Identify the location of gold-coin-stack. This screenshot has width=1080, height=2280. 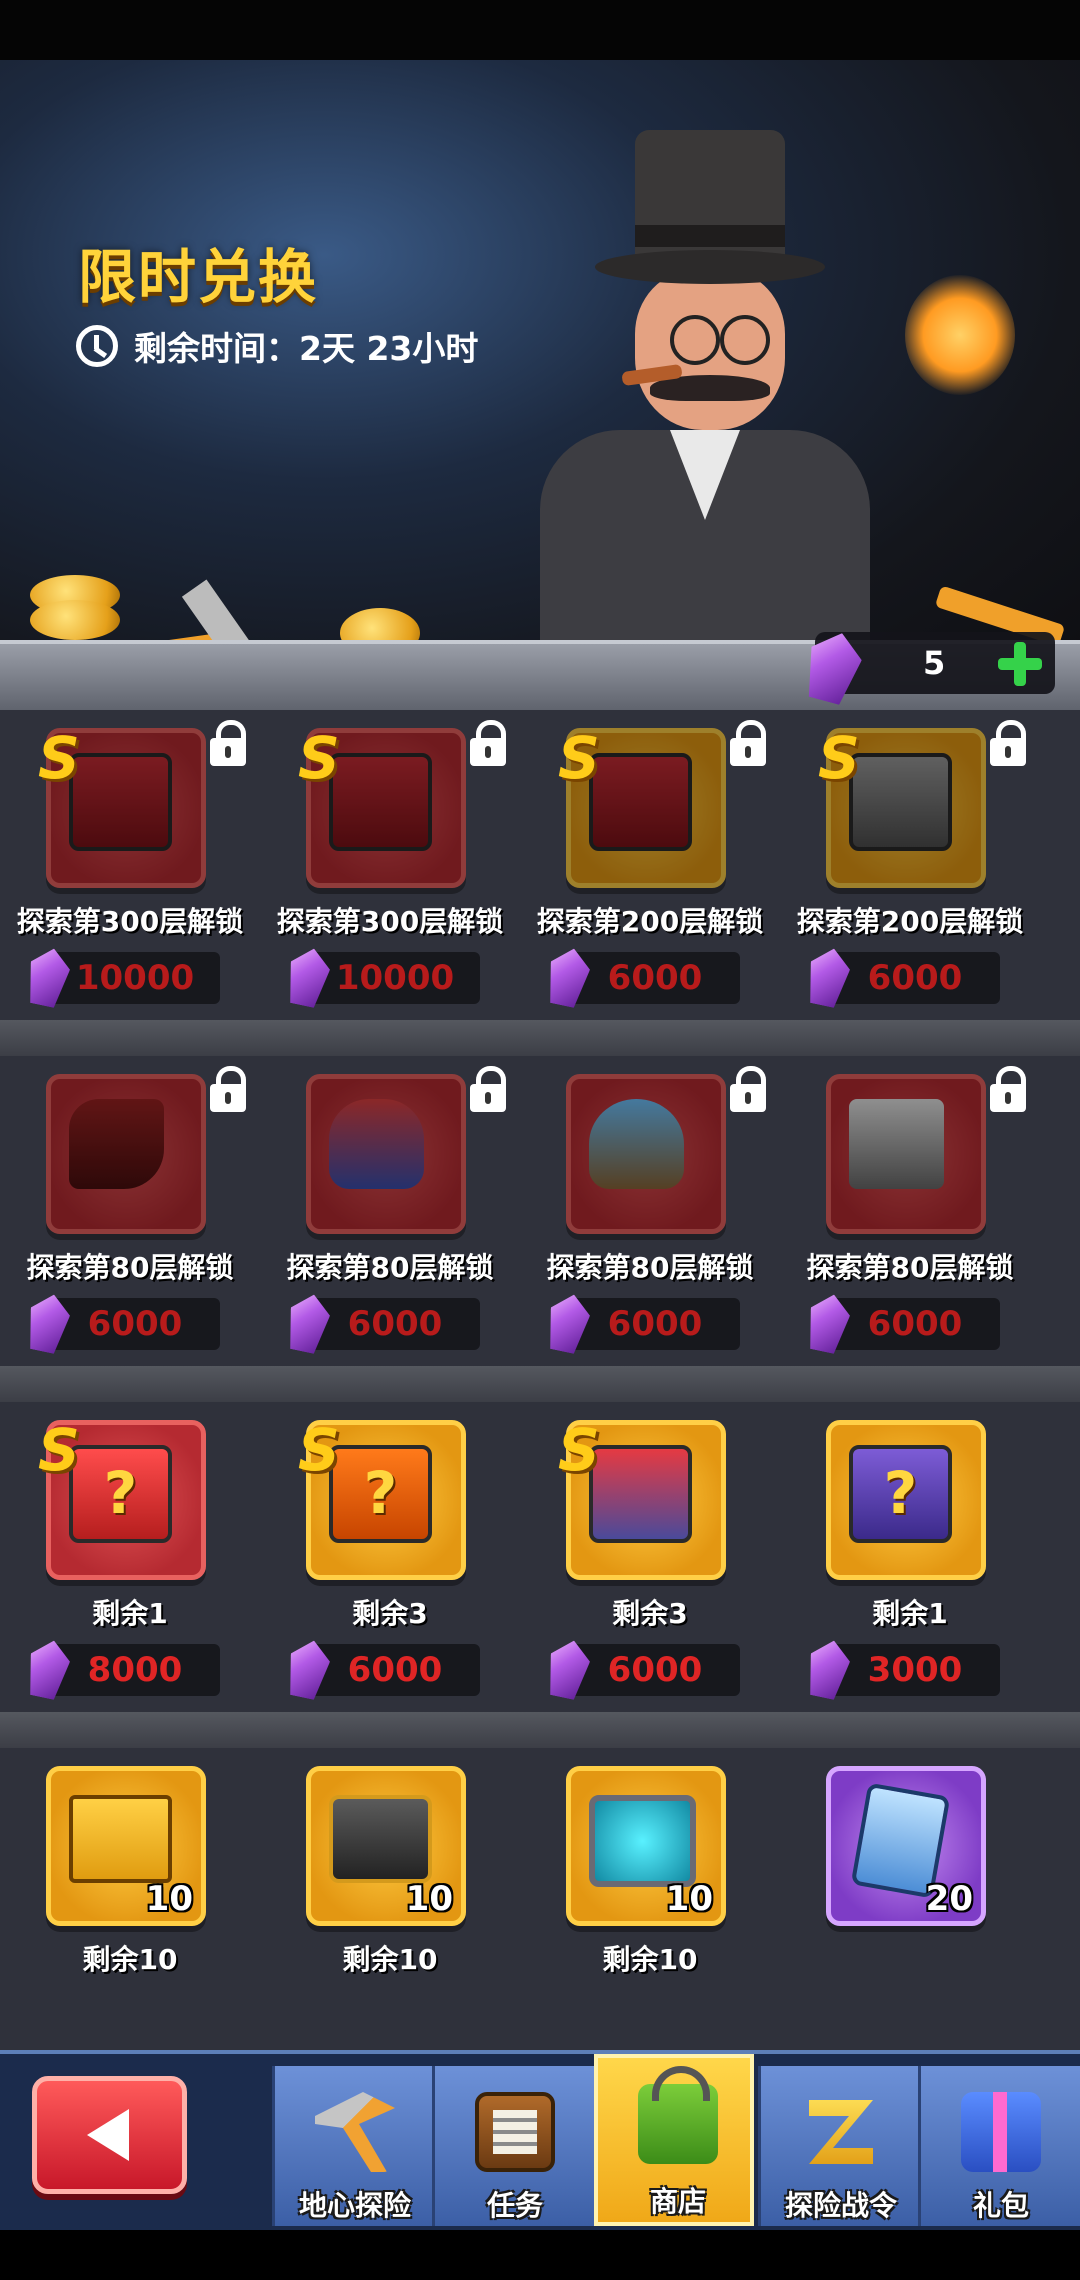
(75, 620).